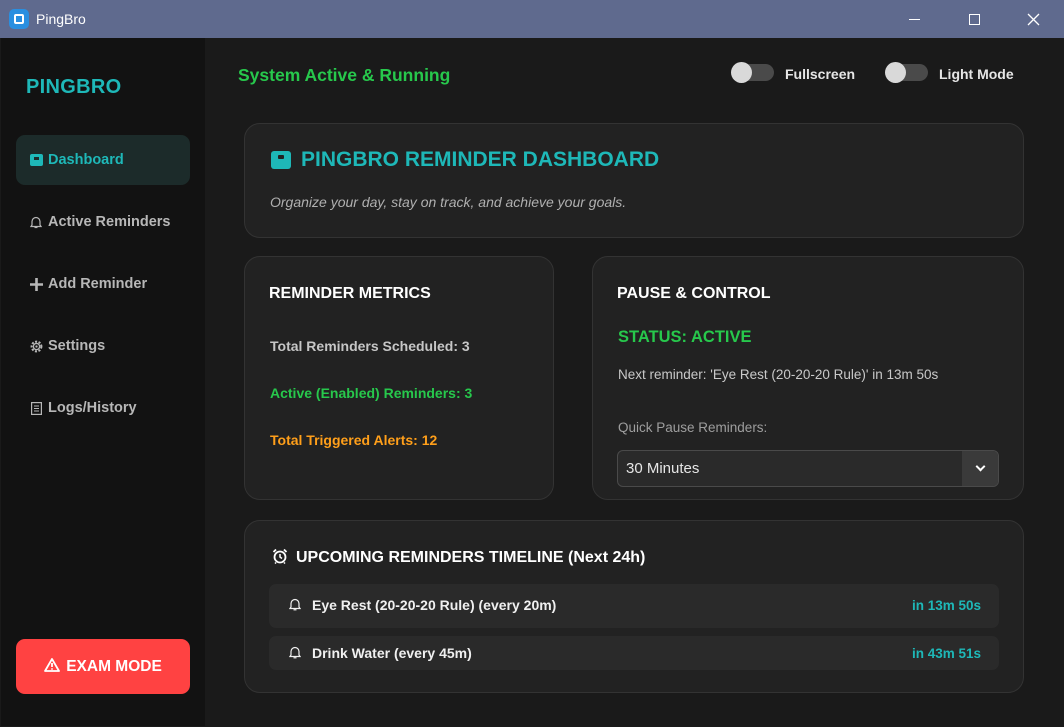  What do you see at coordinates (354, 440) in the screenshot?
I see `total-triggered-metric: Total Triggered Alerts: 12` at bounding box center [354, 440].